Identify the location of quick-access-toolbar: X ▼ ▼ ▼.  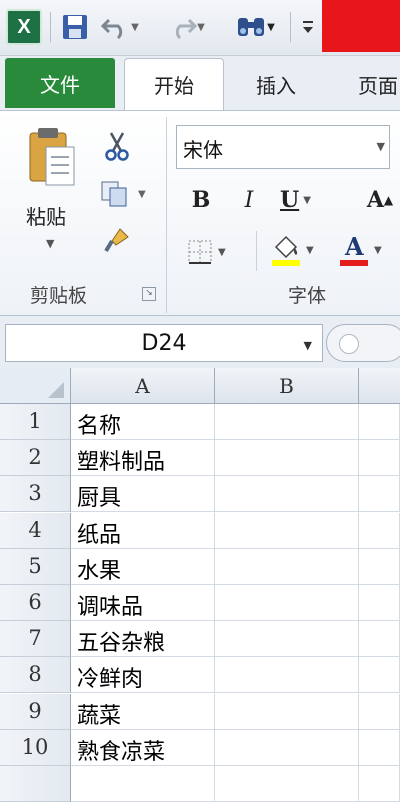
(200, 28).